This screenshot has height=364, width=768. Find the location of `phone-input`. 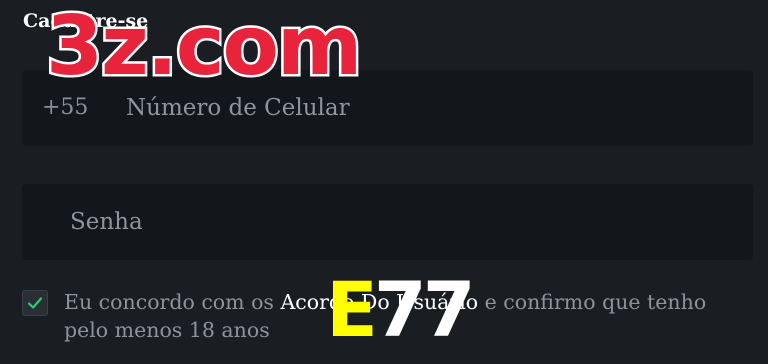

phone-input is located at coordinates (426, 108).